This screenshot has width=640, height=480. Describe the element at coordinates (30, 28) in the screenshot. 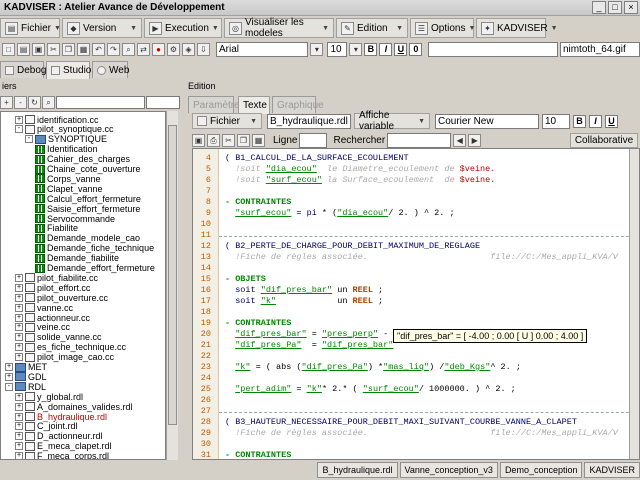

I see `menu-fichier: ▤ Fichier ▼` at that location.